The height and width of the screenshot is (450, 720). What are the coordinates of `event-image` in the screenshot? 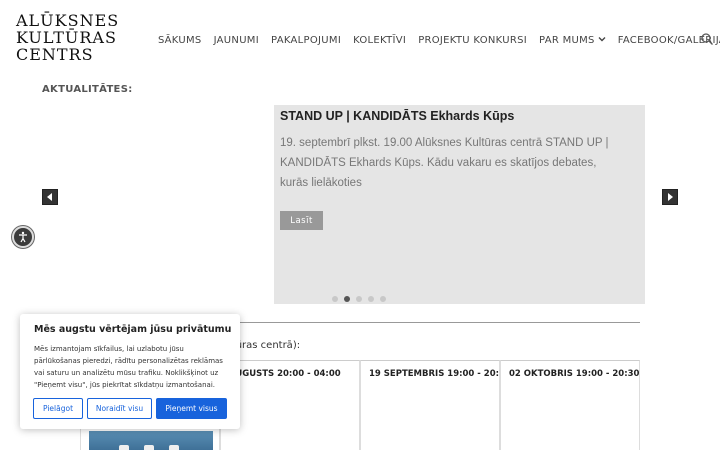 It's located at (151, 440).